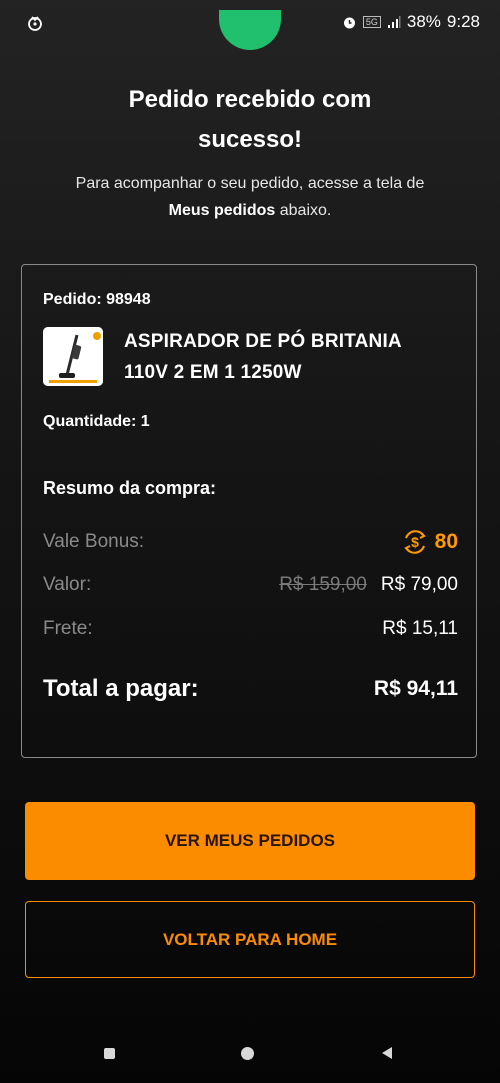 The width and height of the screenshot is (500, 1083). What do you see at coordinates (349, 22) in the screenshot?
I see `alarm-icon` at bounding box center [349, 22].